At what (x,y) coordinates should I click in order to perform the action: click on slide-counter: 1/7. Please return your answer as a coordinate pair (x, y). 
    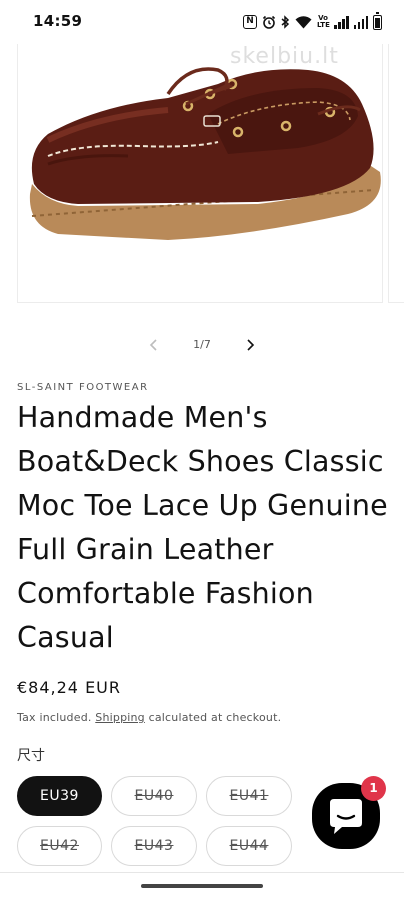
    Looking at the image, I should click on (202, 344).